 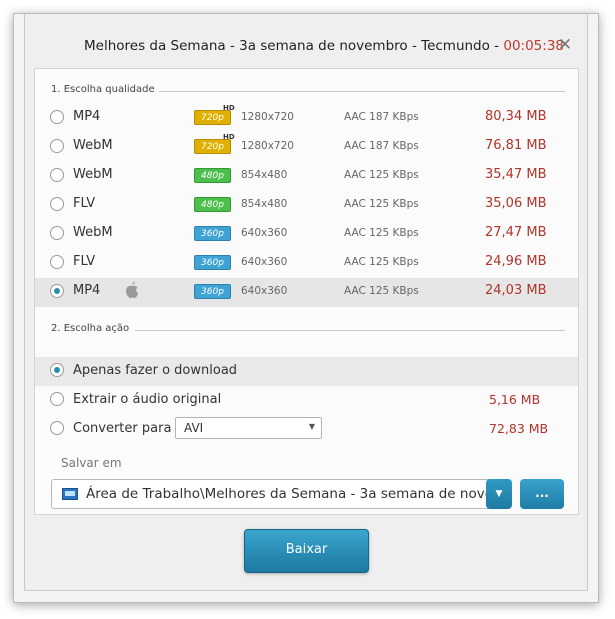 I want to click on download-only-label: Apenas fazer o download, so click(x=155, y=370).